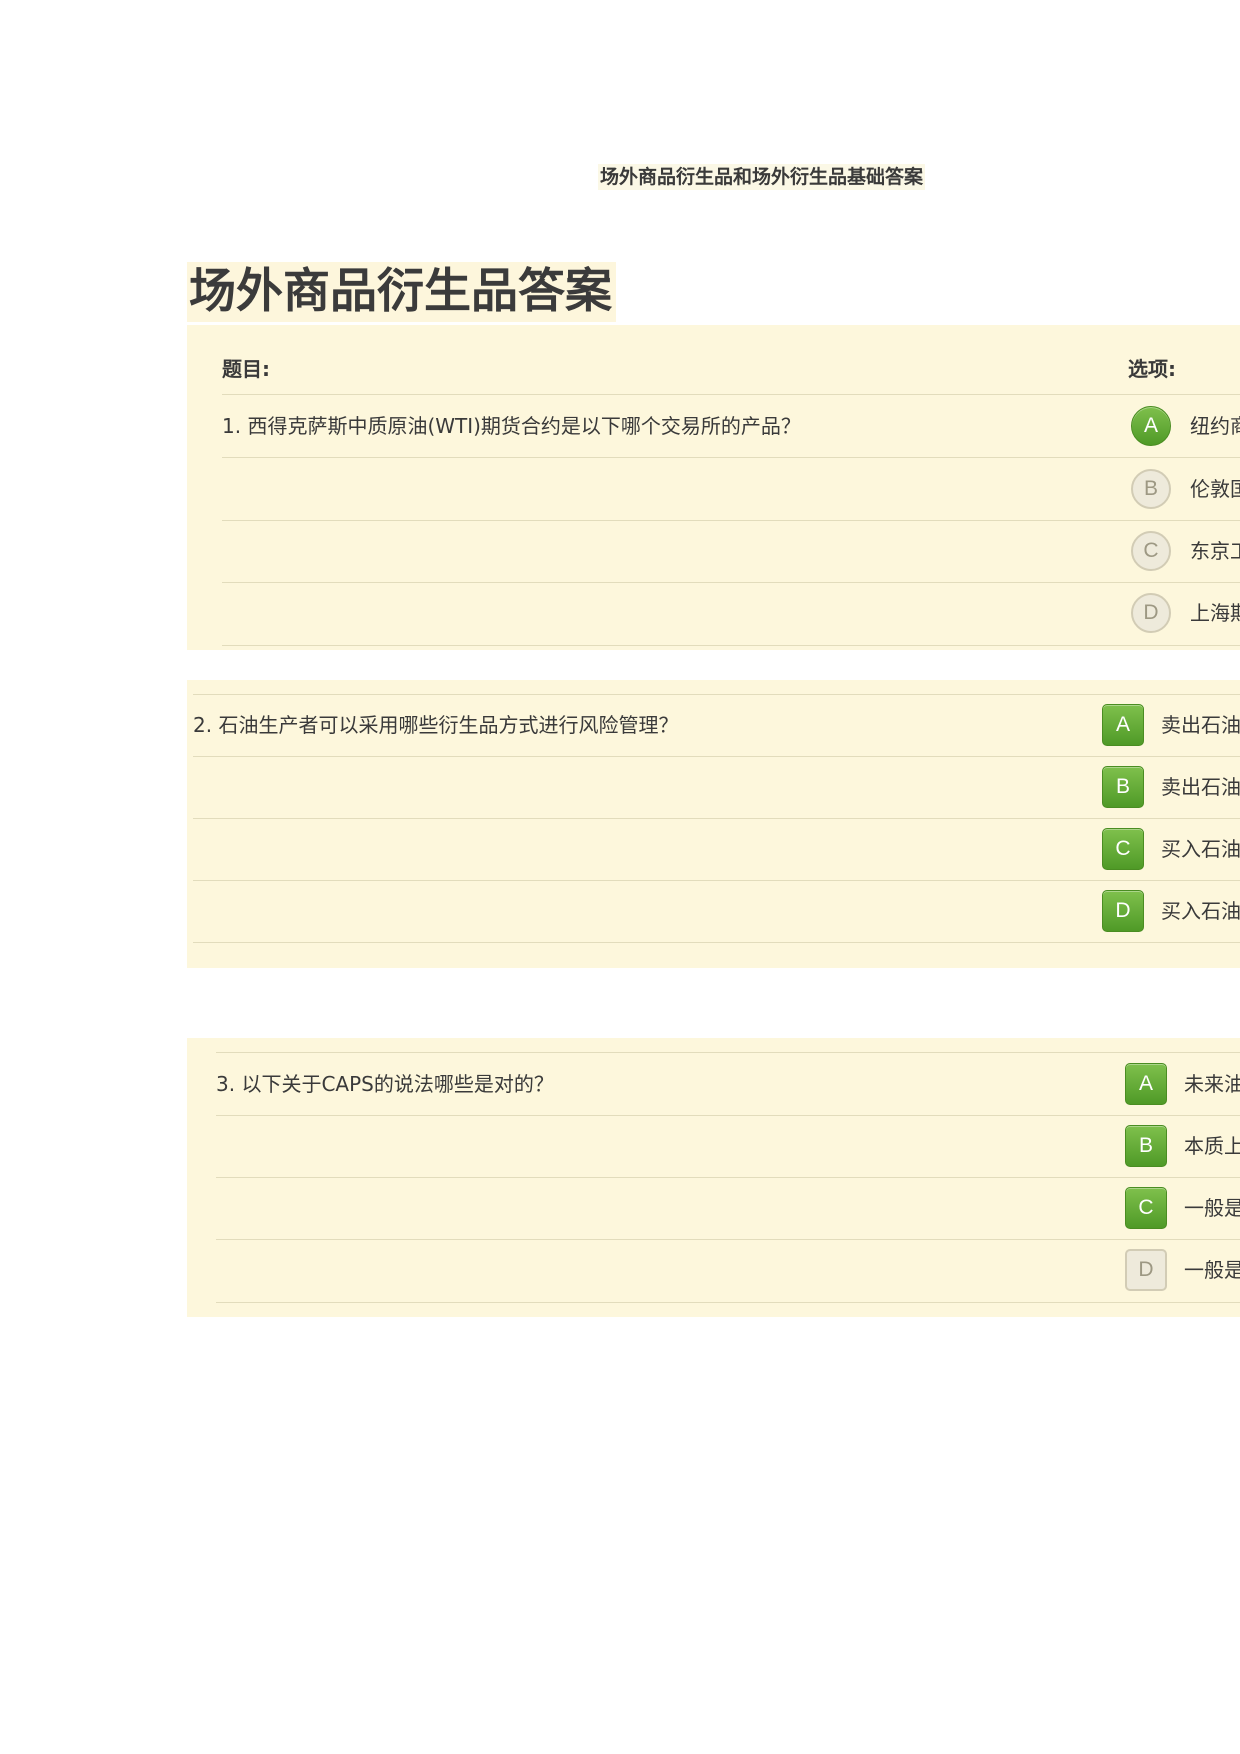 The image size is (1240, 1754). What do you see at coordinates (728, 1208) in the screenshot?
I see `option-row: C 一般是` at bounding box center [728, 1208].